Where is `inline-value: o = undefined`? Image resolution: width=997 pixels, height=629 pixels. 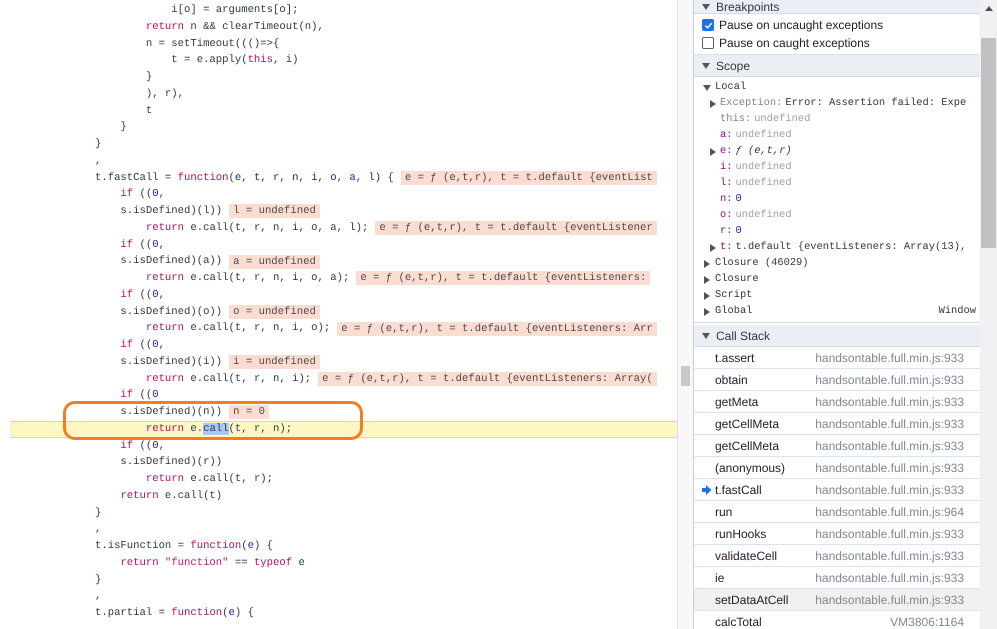
inline-value: o = undefined is located at coordinates (274, 311).